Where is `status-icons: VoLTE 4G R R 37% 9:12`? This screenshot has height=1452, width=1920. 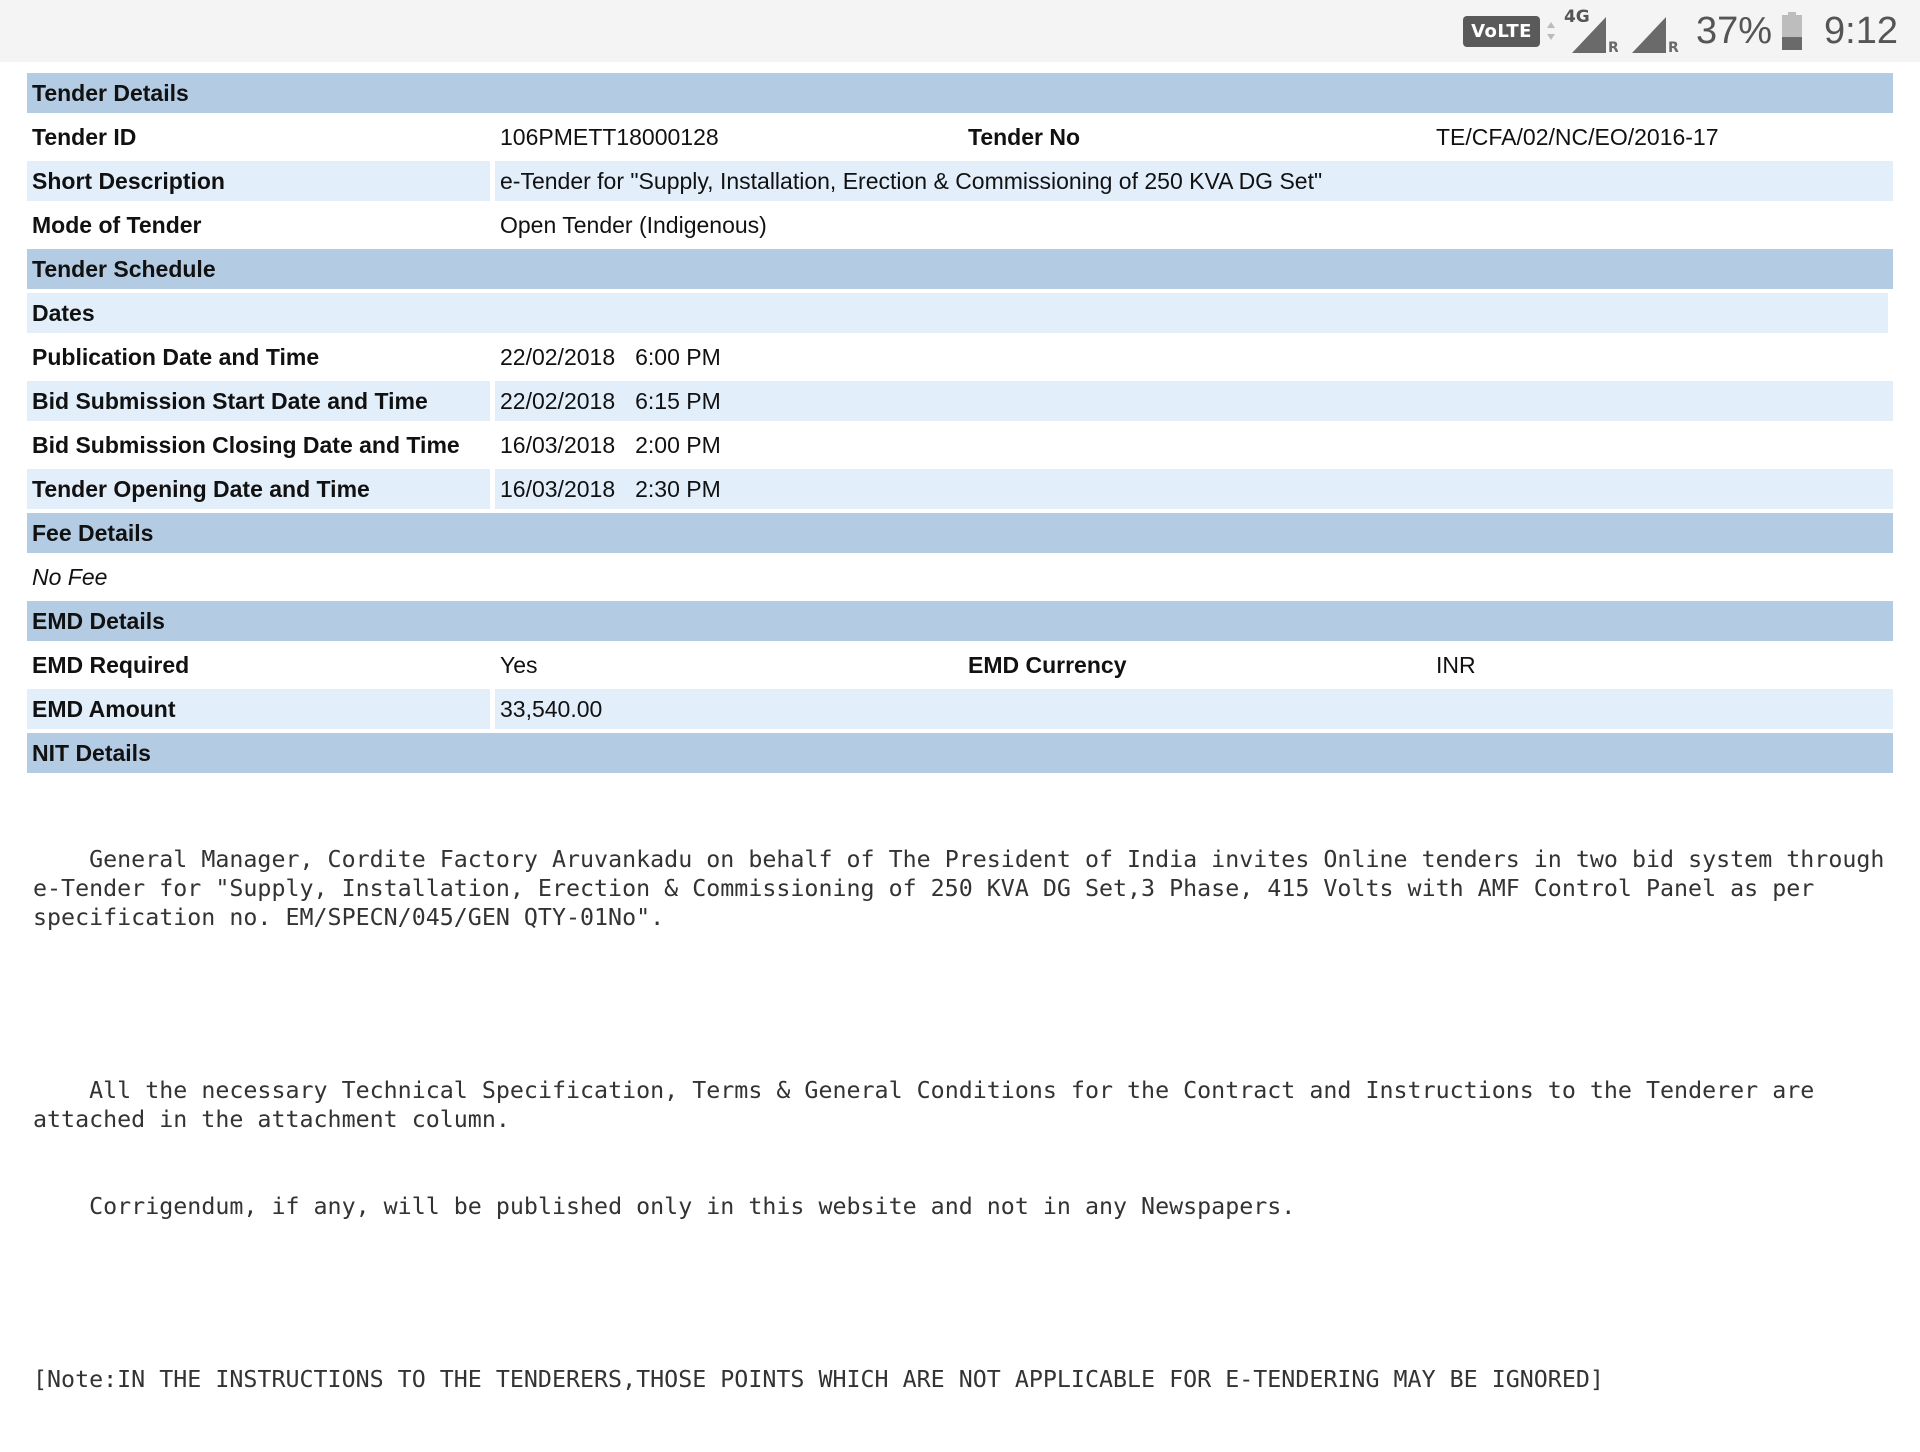 status-icons: VoLTE 4G R R 37% 9:12 is located at coordinates (1680, 31).